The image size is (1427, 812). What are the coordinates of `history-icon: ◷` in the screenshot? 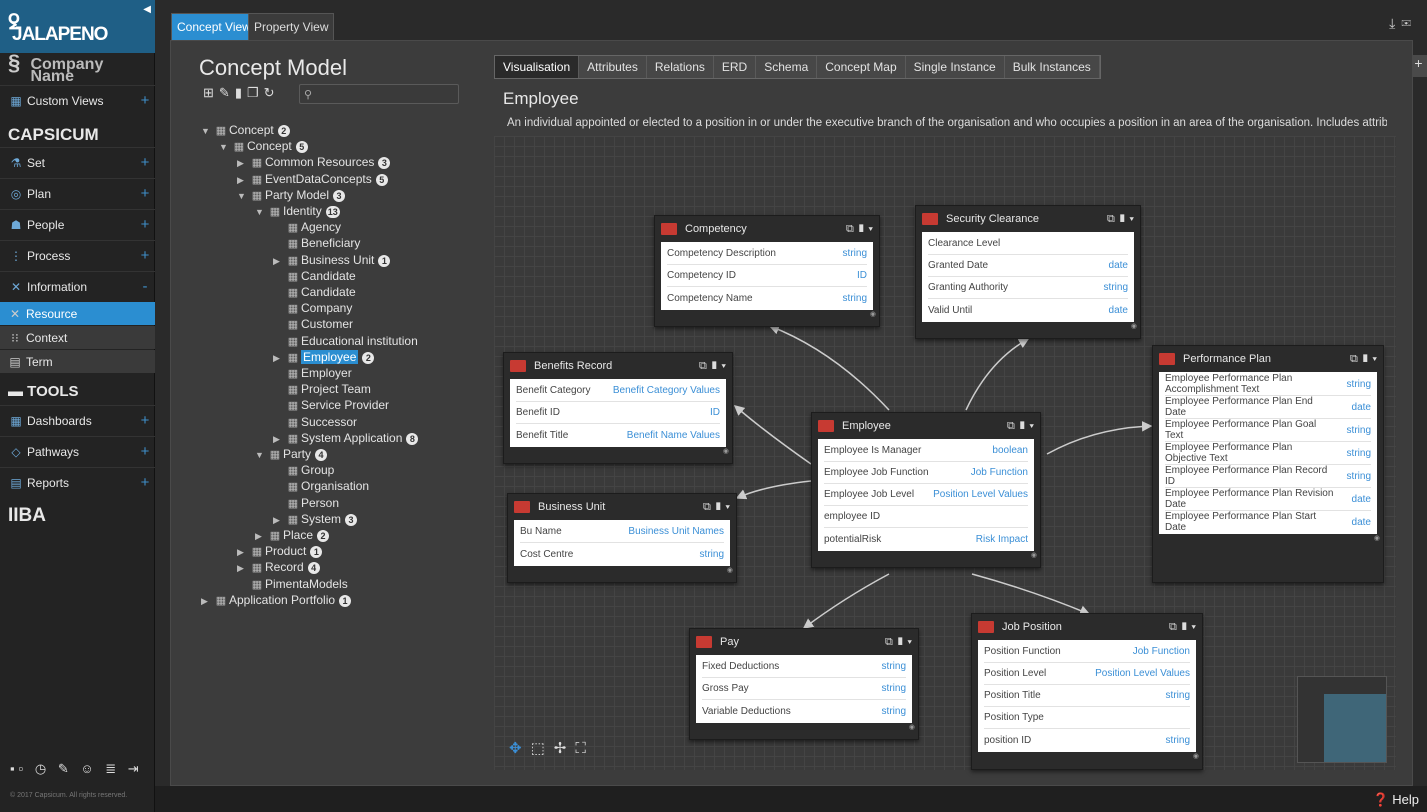 It's located at (42, 768).